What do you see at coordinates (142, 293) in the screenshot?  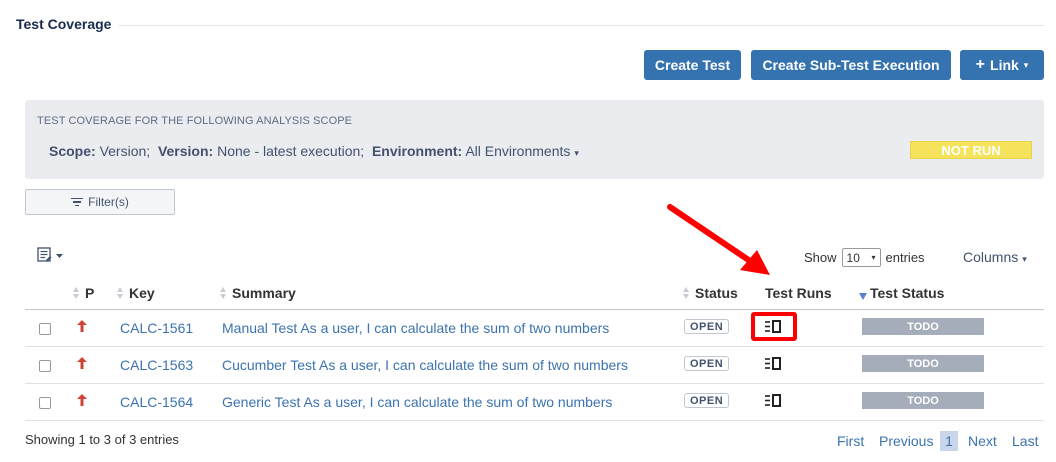 I see `column-header-label: Key` at bounding box center [142, 293].